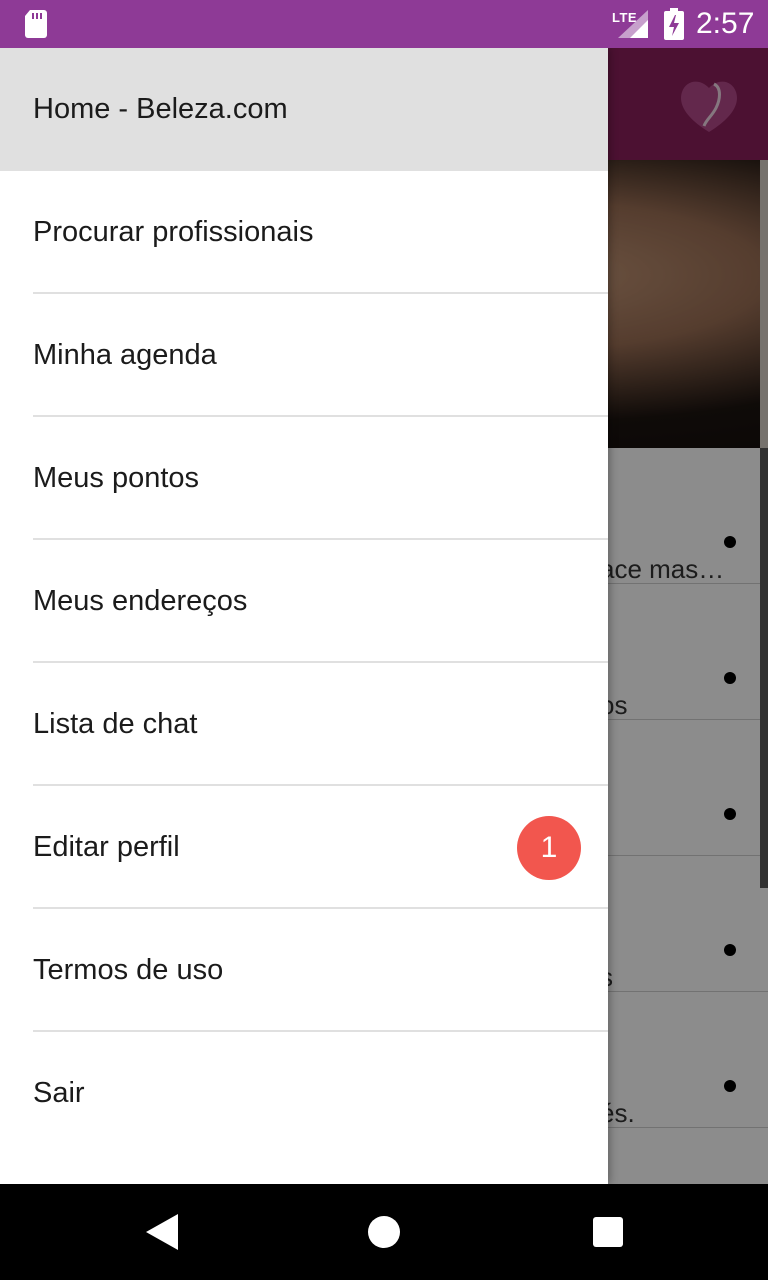 Image resolution: width=768 pixels, height=1280 pixels. What do you see at coordinates (304, 355) in the screenshot?
I see `drawer-item-minha-agenda: Minha agenda` at bounding box center [304, 355].